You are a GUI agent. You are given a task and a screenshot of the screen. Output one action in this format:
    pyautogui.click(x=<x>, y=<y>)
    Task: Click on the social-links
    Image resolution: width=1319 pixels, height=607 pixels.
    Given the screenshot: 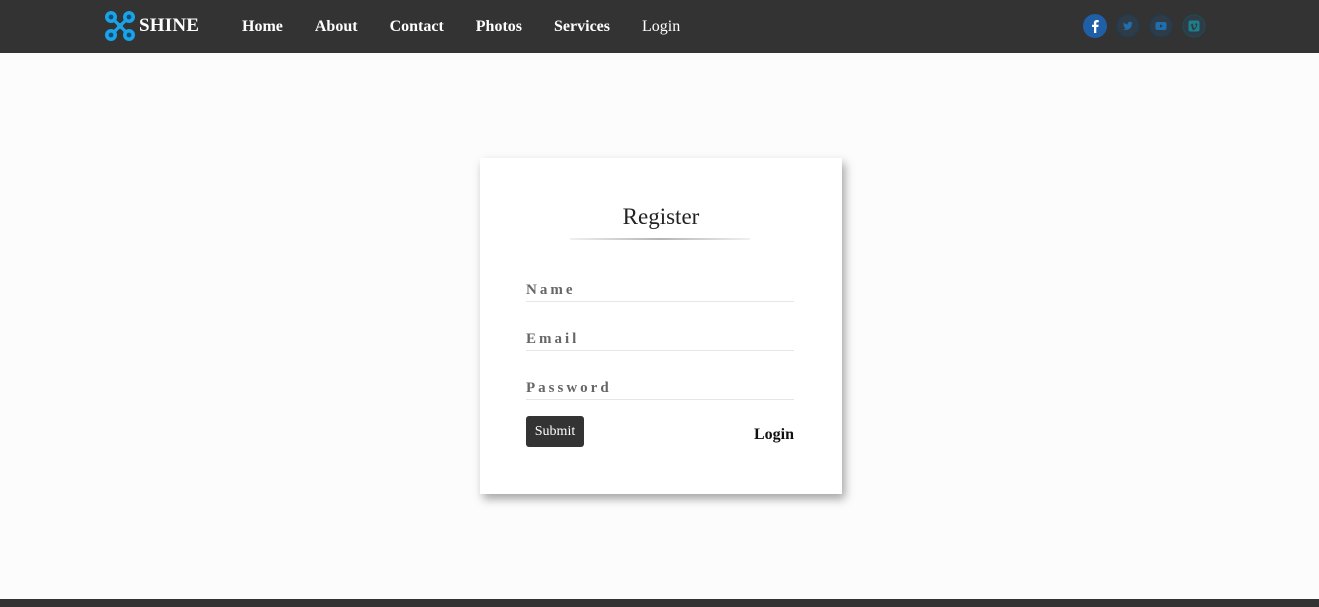 What is the action you would take?
    pyautogui.click(x=1149, y=26)
    